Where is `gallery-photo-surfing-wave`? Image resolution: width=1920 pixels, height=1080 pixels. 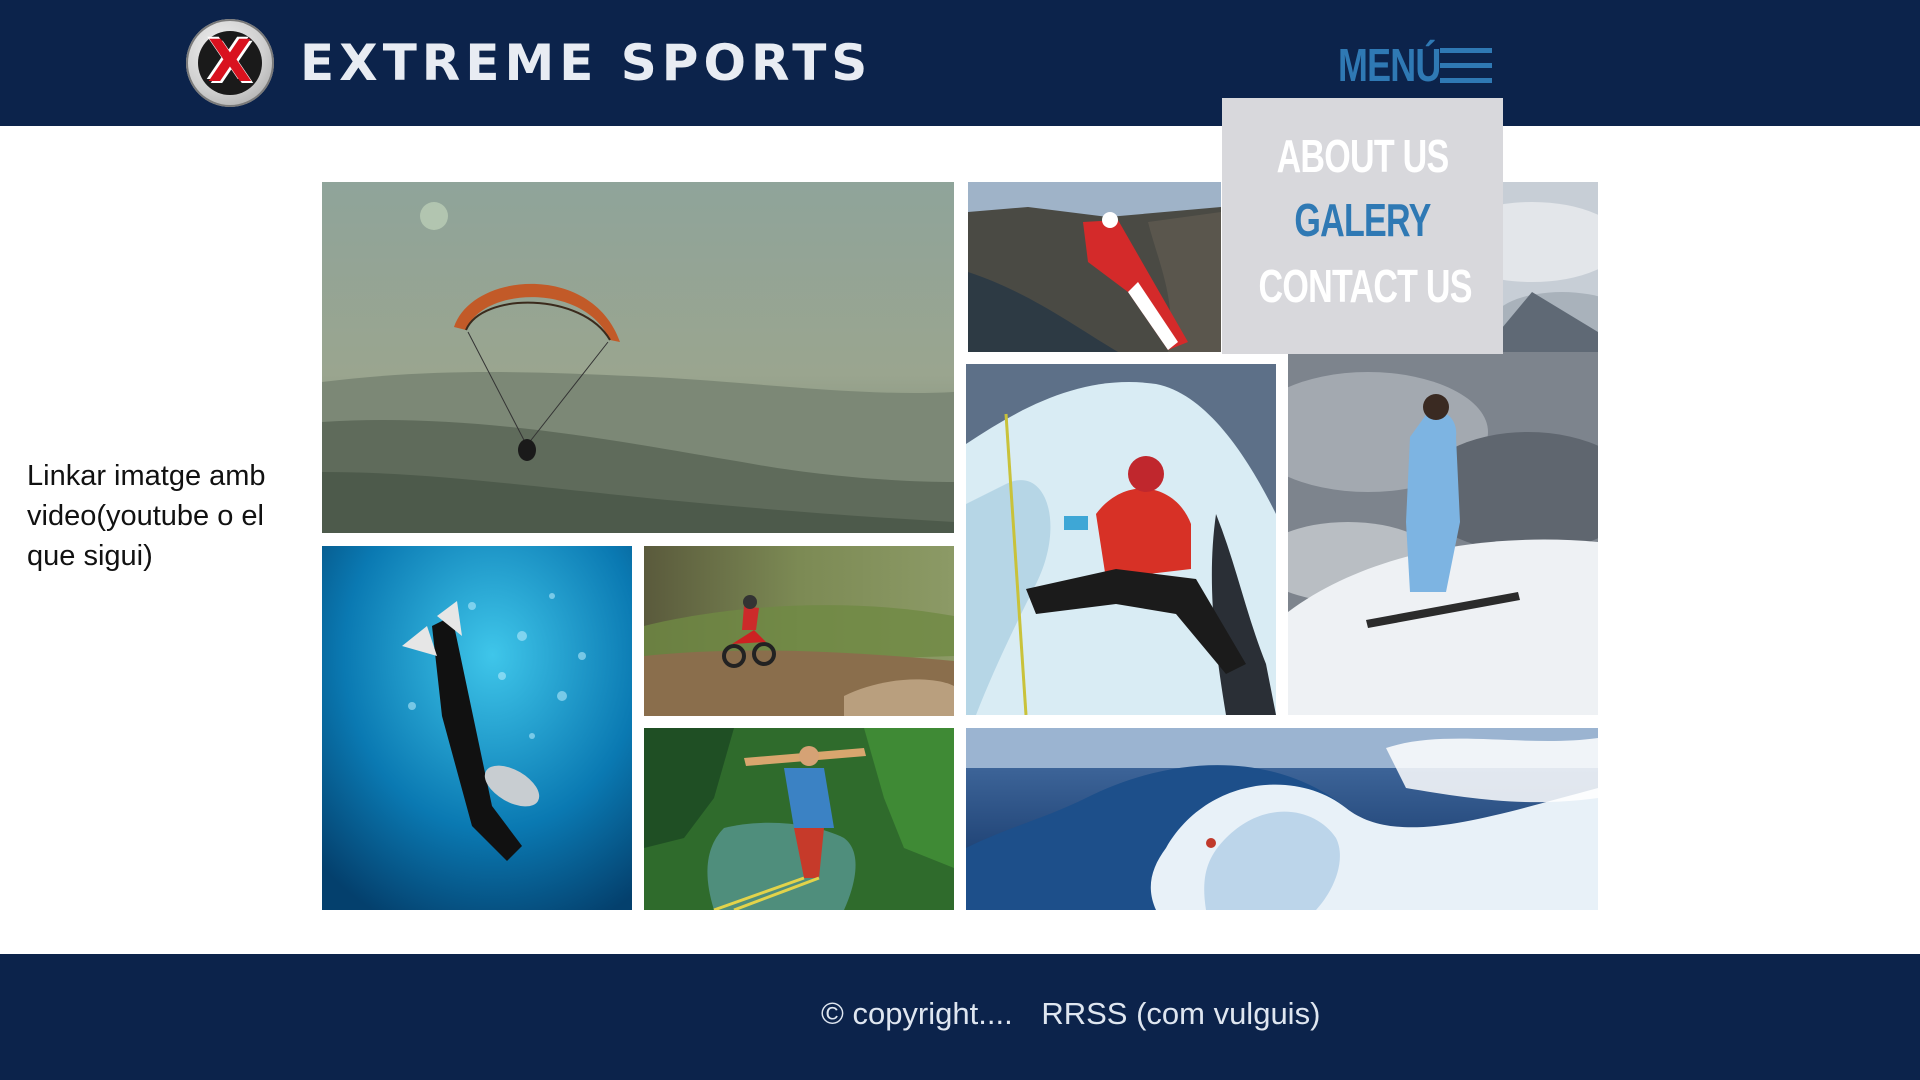 gallery-photo-surfing-wave is located at coordinates (1282, 819).